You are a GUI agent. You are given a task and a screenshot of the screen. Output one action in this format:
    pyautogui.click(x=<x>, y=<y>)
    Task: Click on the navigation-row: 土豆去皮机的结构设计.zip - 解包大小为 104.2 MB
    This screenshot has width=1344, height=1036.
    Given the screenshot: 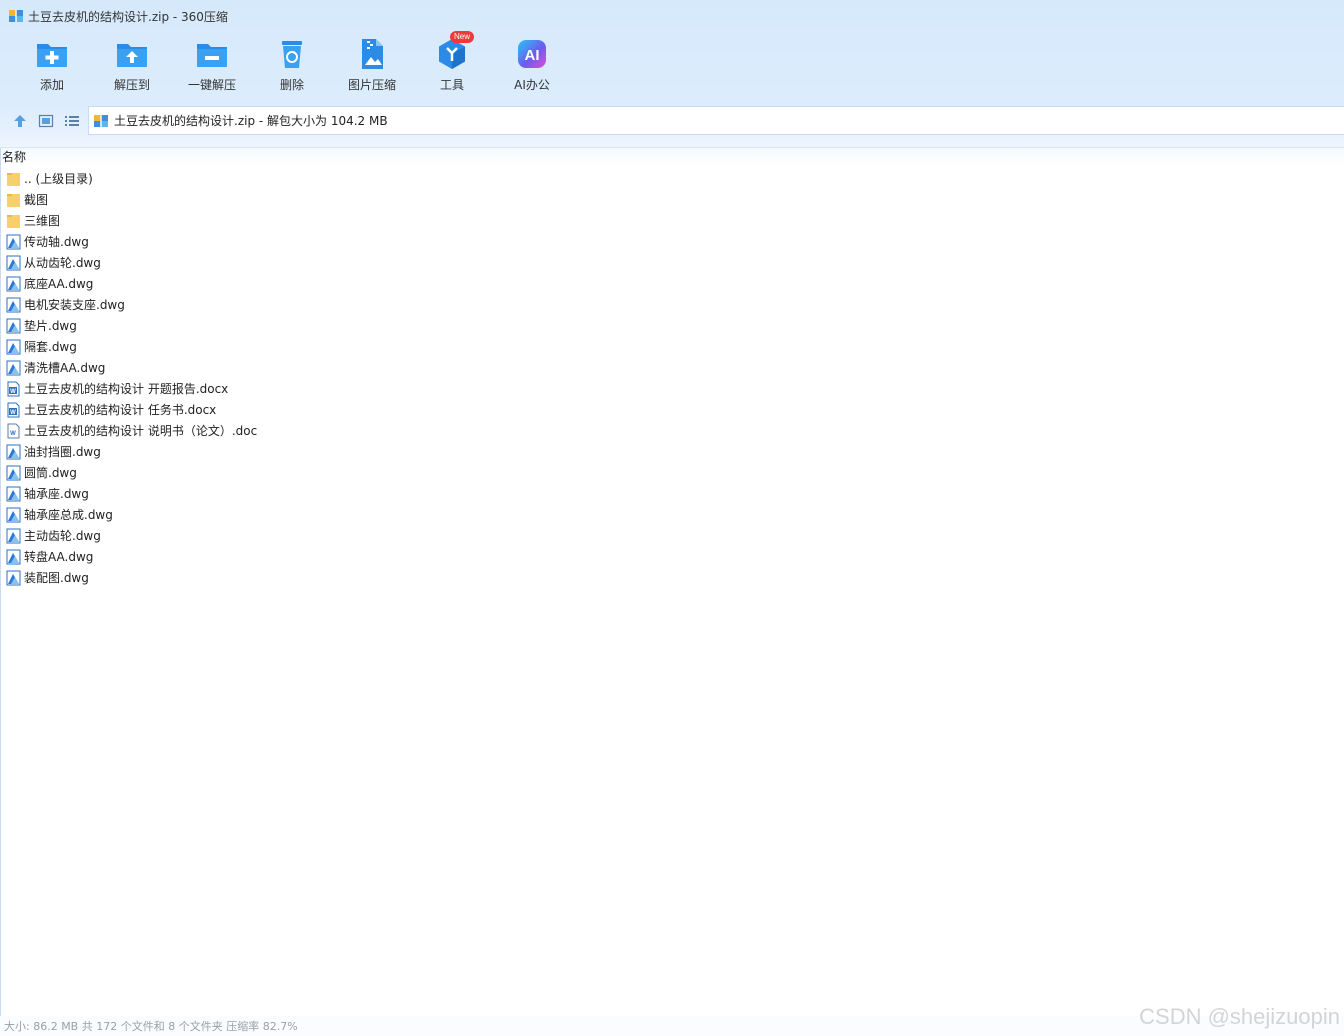 What is the action you would take?
    pyautogui.click(x=672, y=121)
    